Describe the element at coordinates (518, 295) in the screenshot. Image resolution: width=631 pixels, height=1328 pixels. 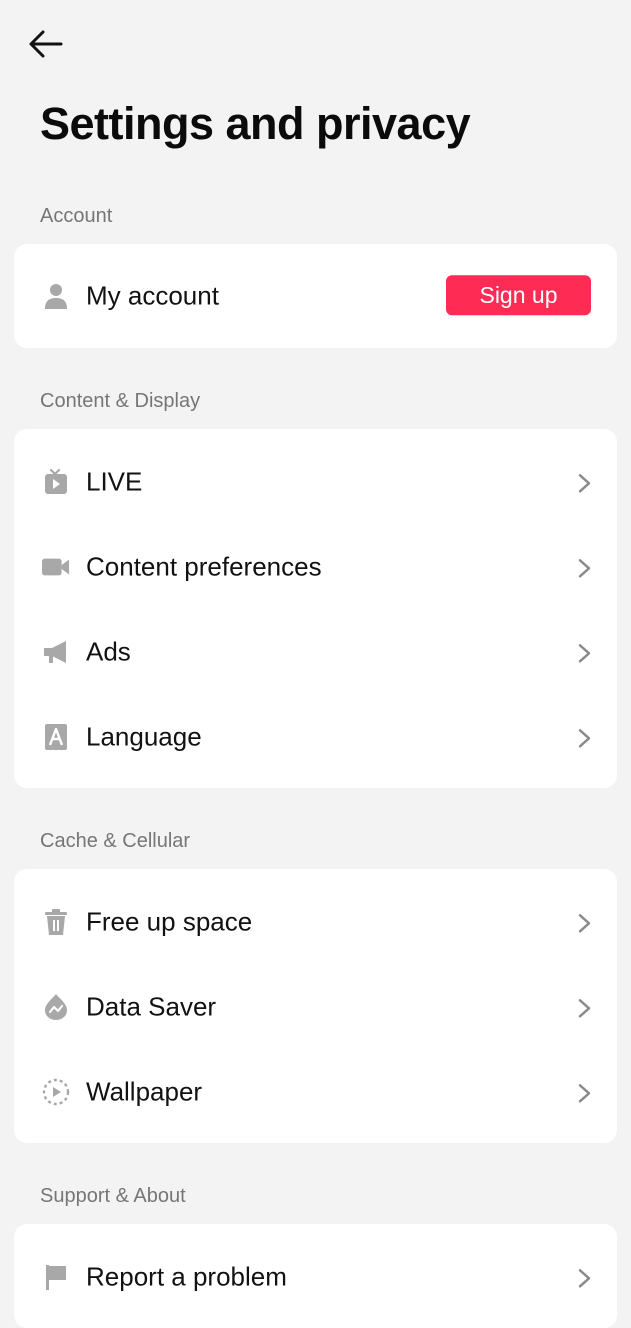
I see `sign-up-button: Sign up` at that location.